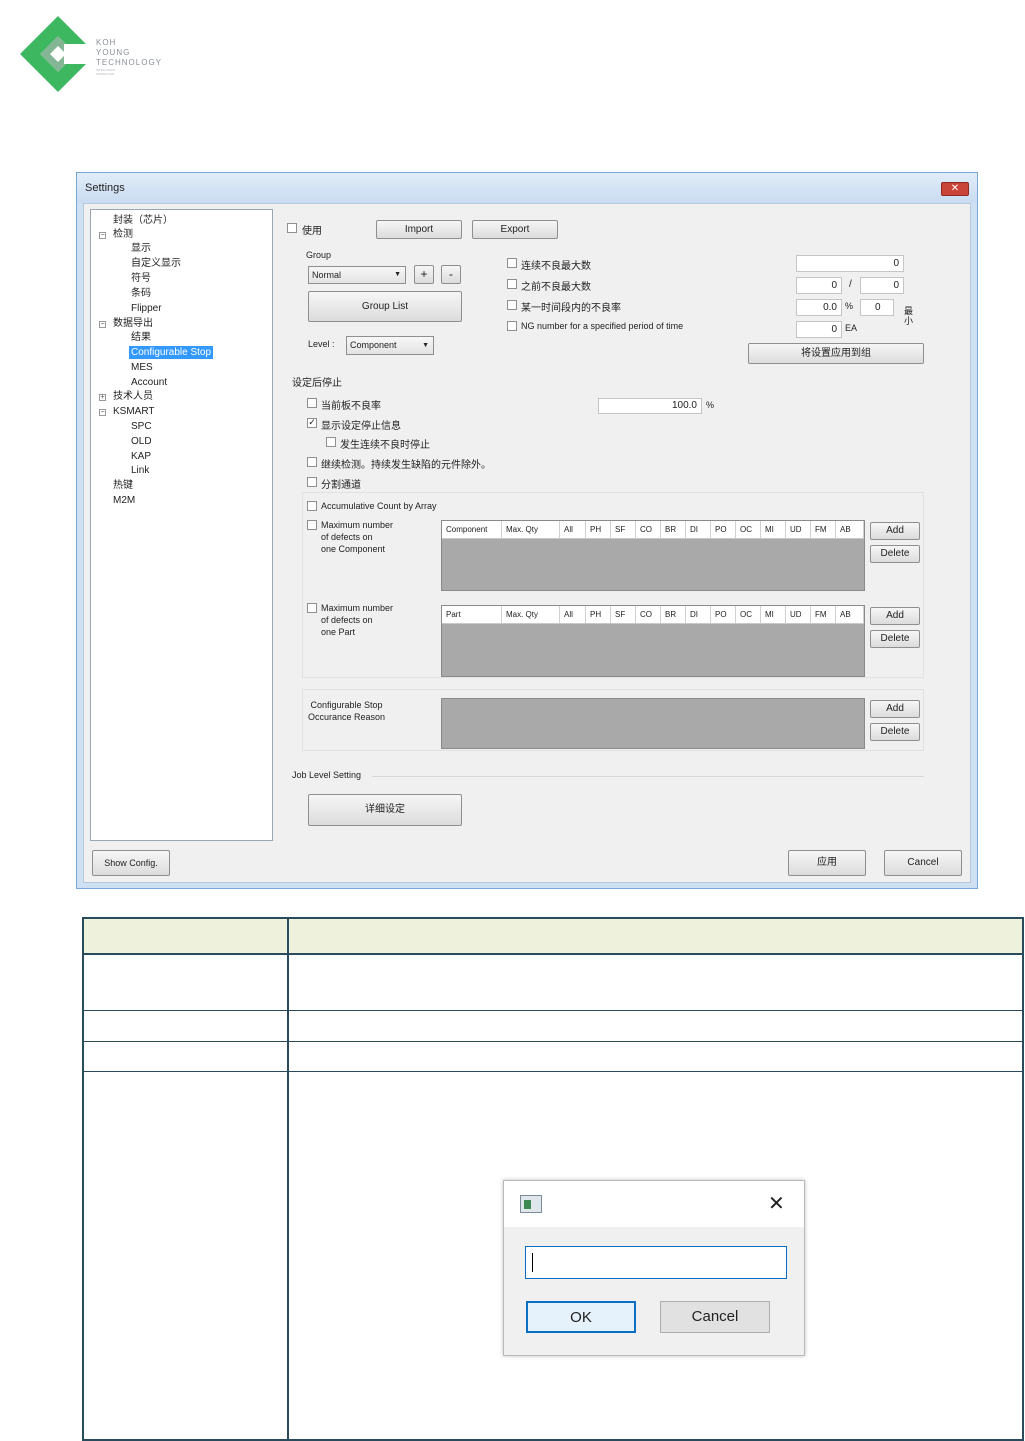  What do you see at coordinates (515, 229) in the screenshot?
I see `export-button: Export` at bounding box center [515, 229].